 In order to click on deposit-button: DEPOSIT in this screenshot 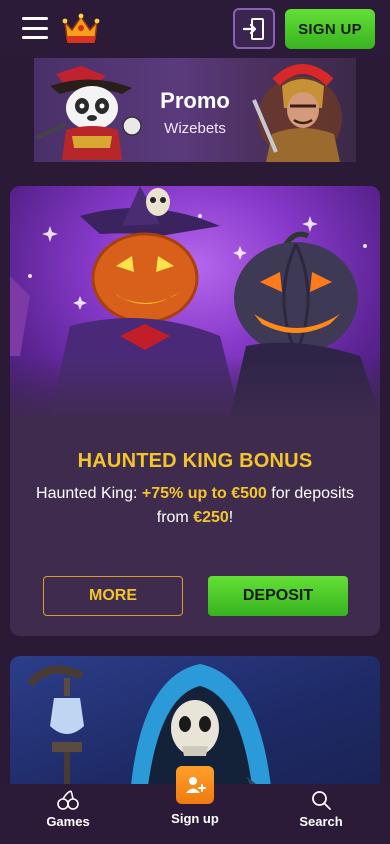, I will do `click(278, 596)`.